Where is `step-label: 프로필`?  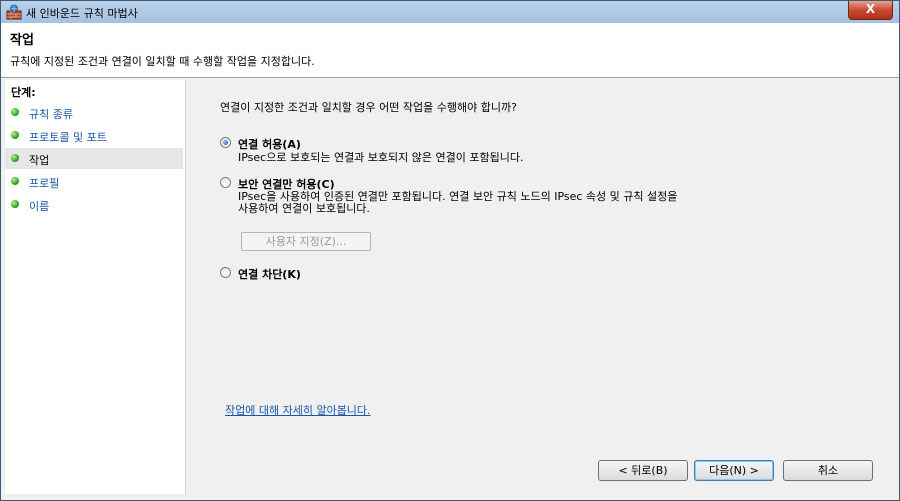 step-label: 프로필 is located at coordinates (44, 183).